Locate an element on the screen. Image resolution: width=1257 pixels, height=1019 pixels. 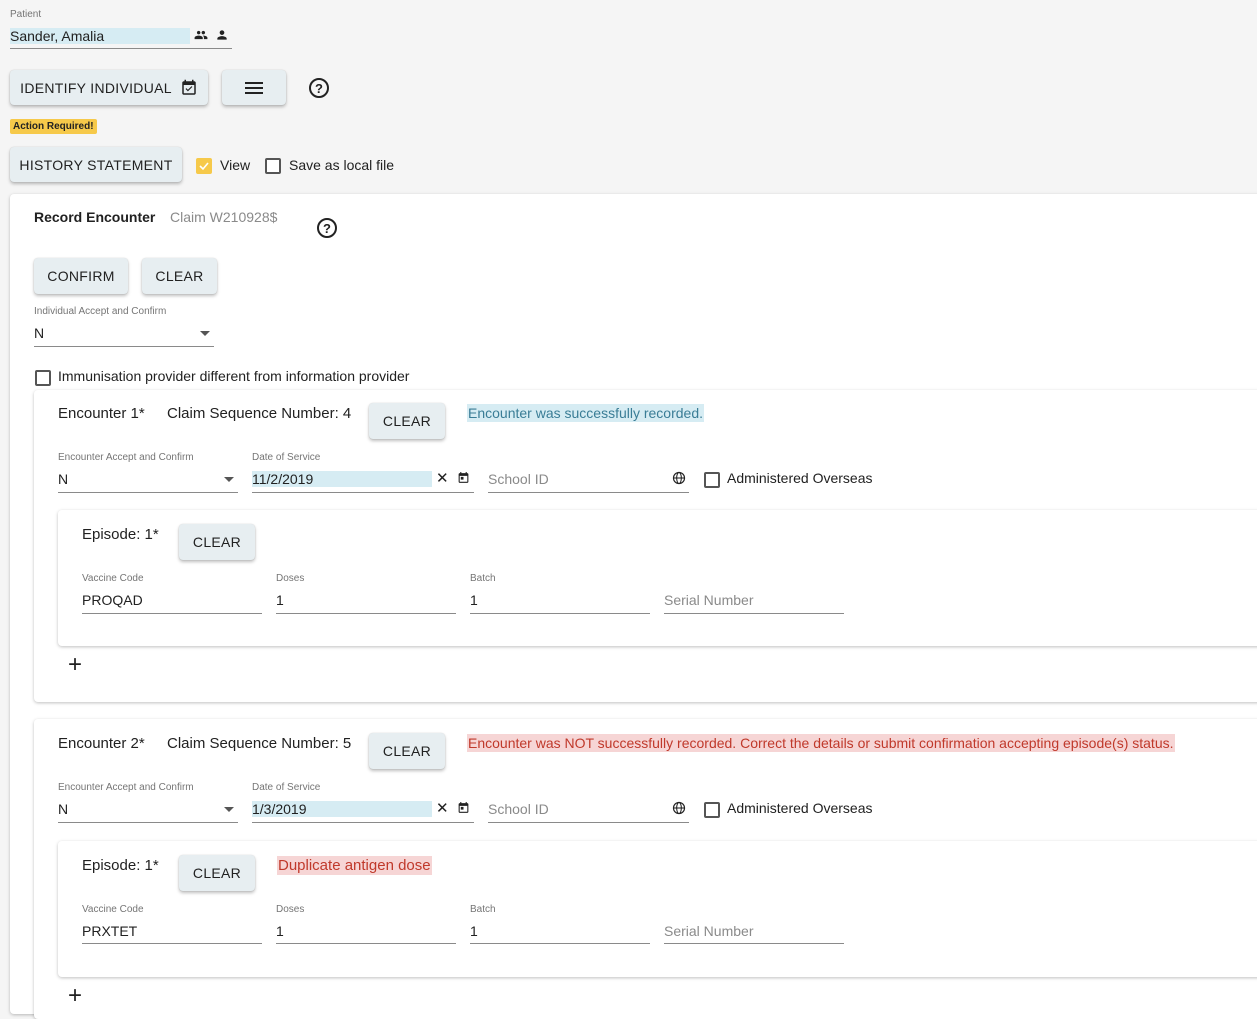
family-icon is located at coordinates (201, 35).